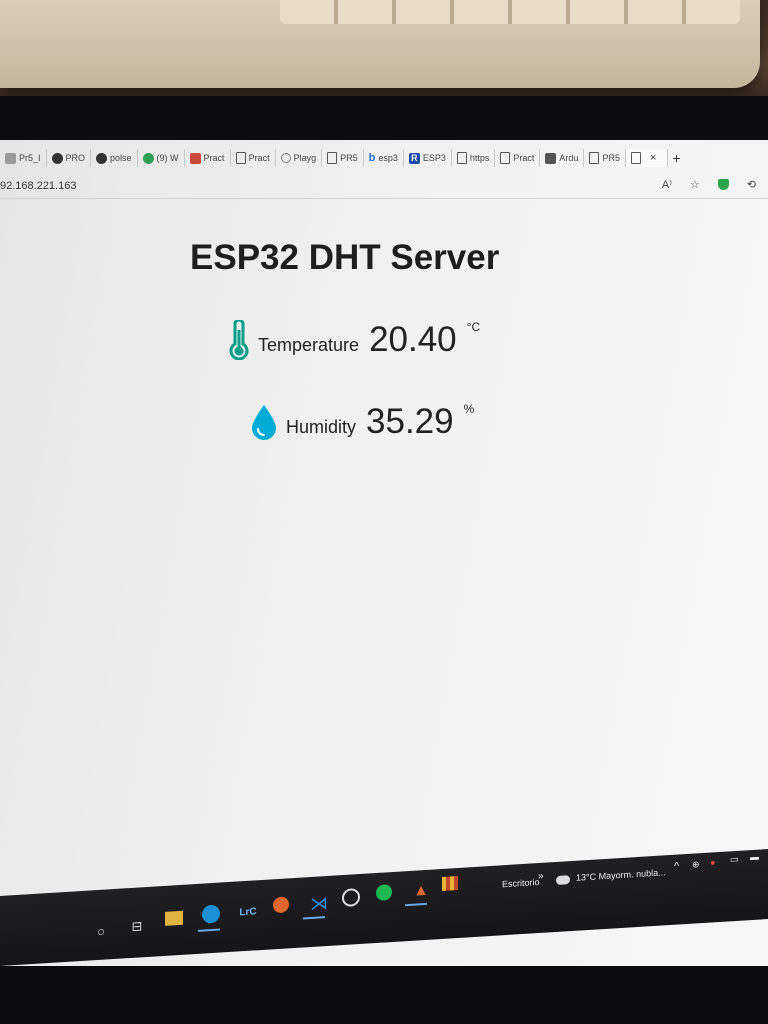 This screenshot has height=1024, width=768. I want to click on close-tab-icon: ×, so click(653, 158).